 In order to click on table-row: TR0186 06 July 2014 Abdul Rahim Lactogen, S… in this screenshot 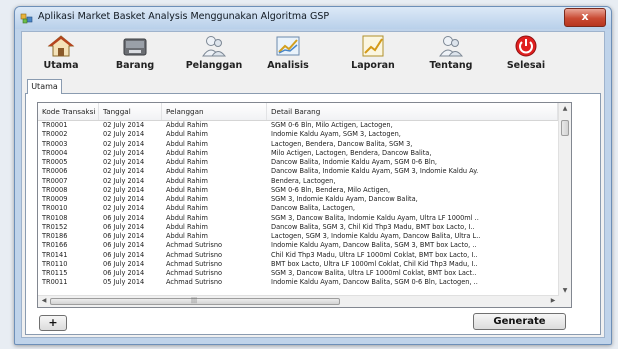, I will do `click(298, 236)`.